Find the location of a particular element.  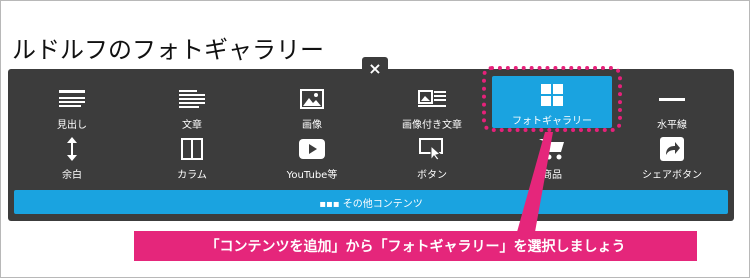

content-item-label: YouTube等 is located at coordinates (312, 175).